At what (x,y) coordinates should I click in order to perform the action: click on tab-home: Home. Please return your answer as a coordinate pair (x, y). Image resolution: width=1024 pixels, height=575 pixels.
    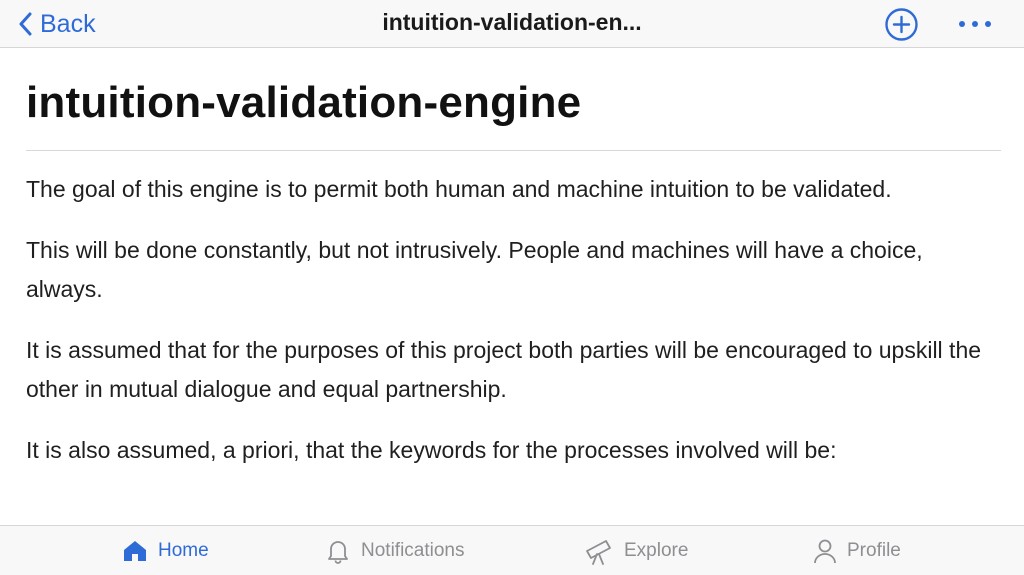
    Looking at the image, I should click on (165, 551).